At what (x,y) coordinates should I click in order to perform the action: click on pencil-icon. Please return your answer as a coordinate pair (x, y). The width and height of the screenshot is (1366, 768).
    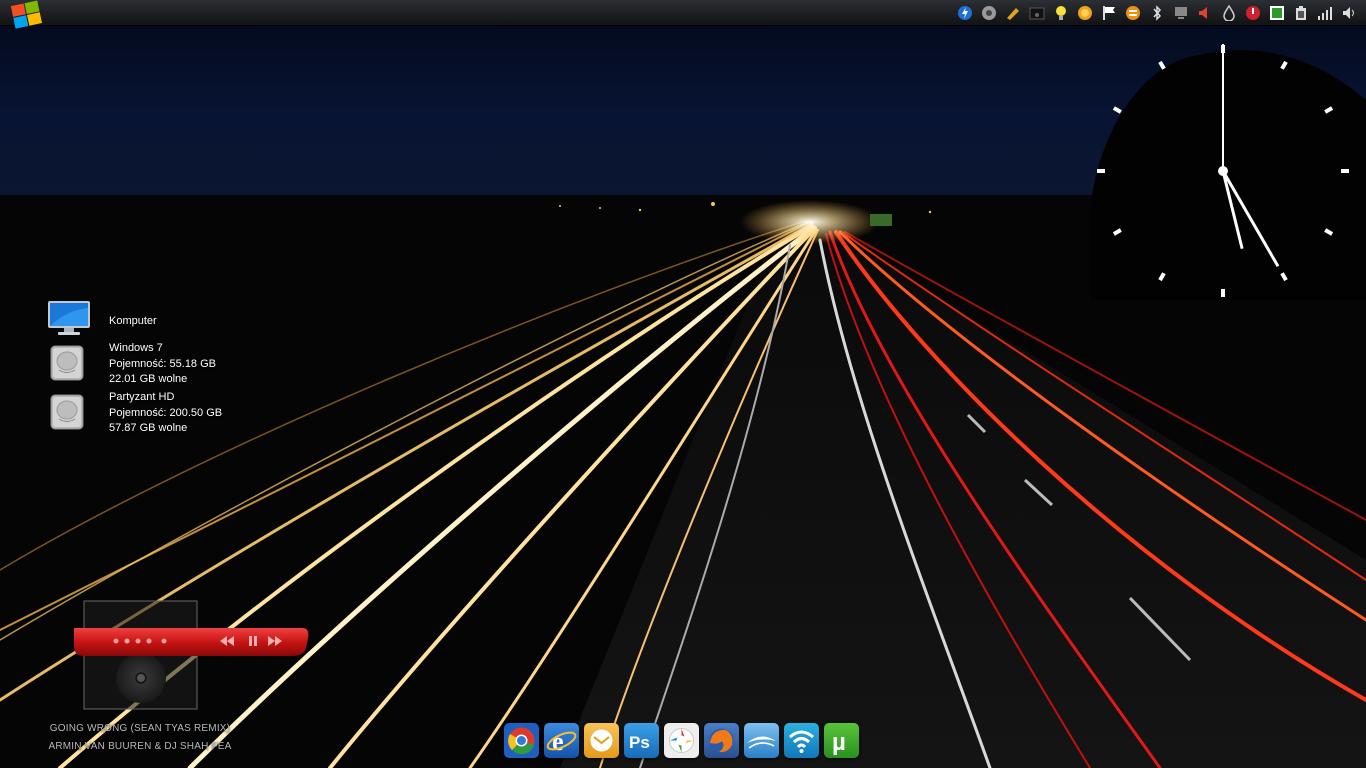
    Looking at the image, I should click on (1012, 12).